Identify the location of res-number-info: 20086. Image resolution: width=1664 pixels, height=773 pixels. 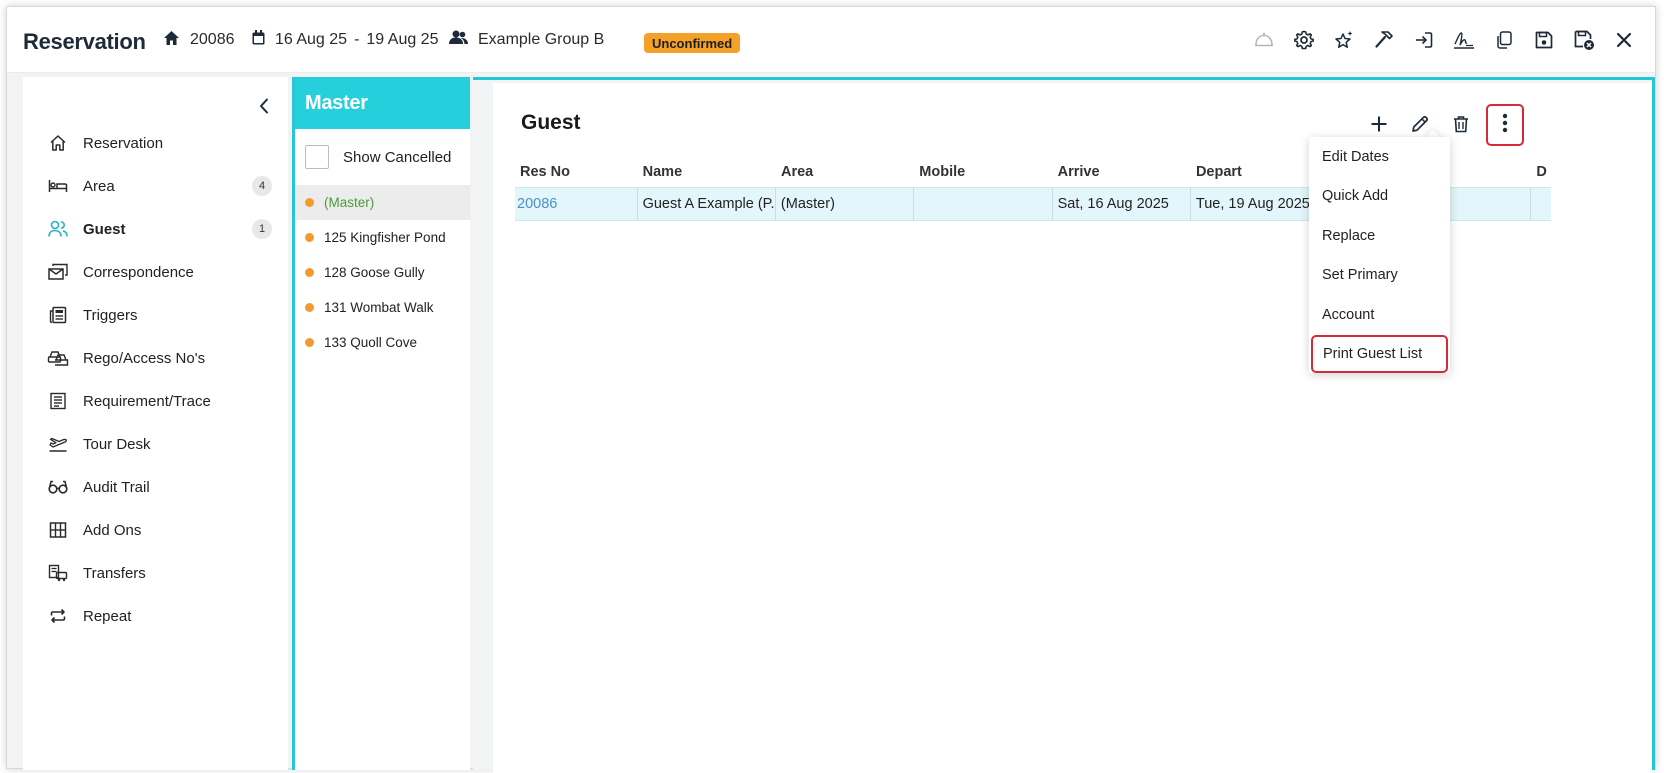
(199, 40).